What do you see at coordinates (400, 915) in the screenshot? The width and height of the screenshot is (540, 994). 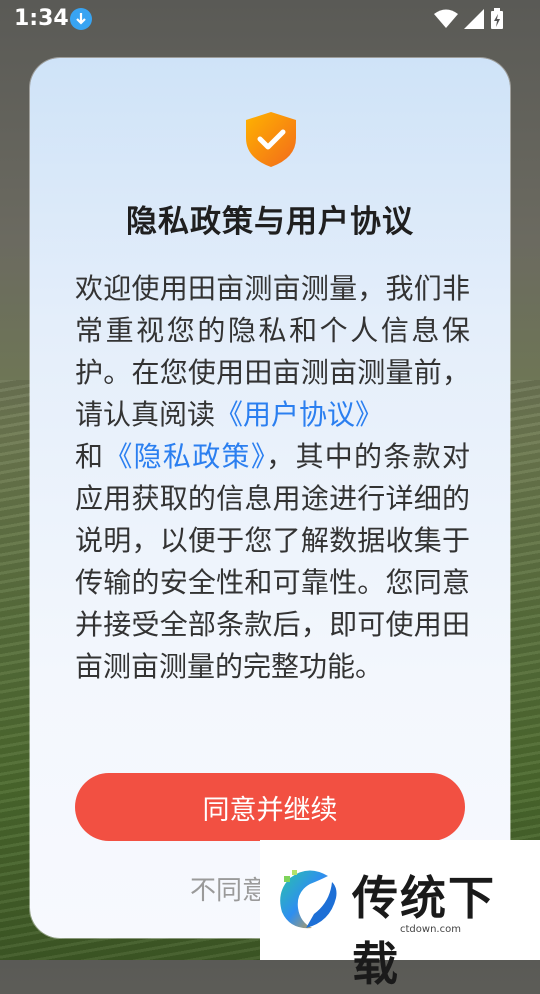 I see `watermark-logo: 传统下载 ctdown.com` at bounding box center [400, 915].